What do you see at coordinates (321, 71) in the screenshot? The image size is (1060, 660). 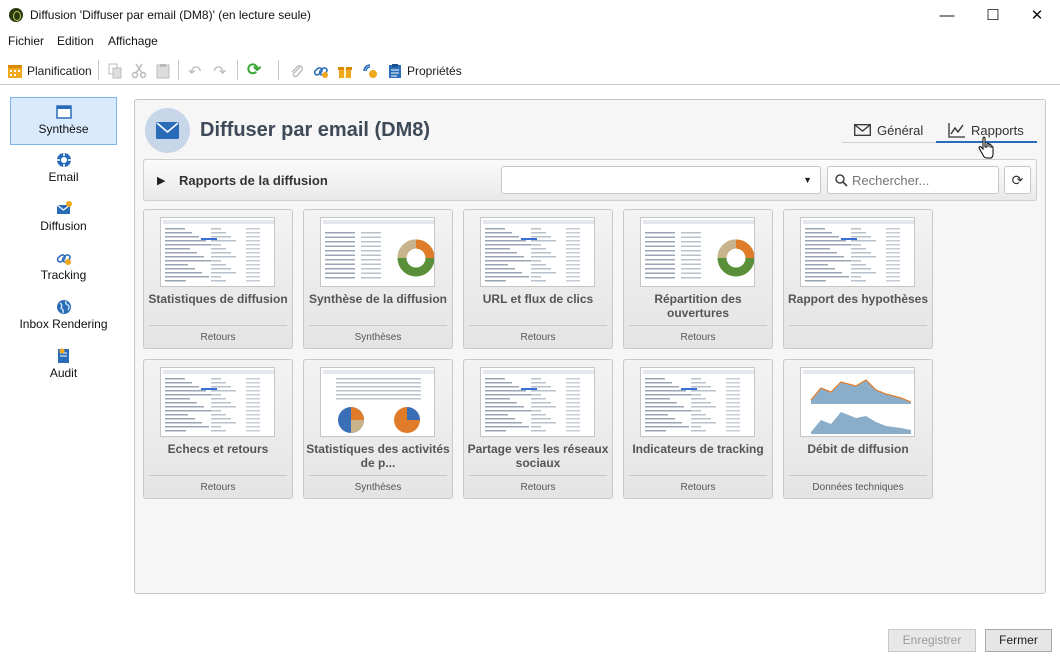 I see `link-icon` at bounding box center [321, 71].